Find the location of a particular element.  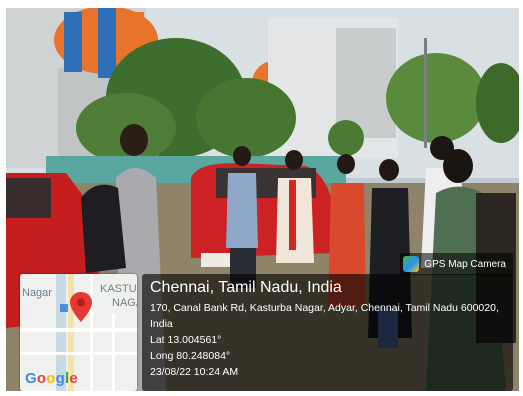

longitude: Long 80.248084° is located at coordinates (190, 356).